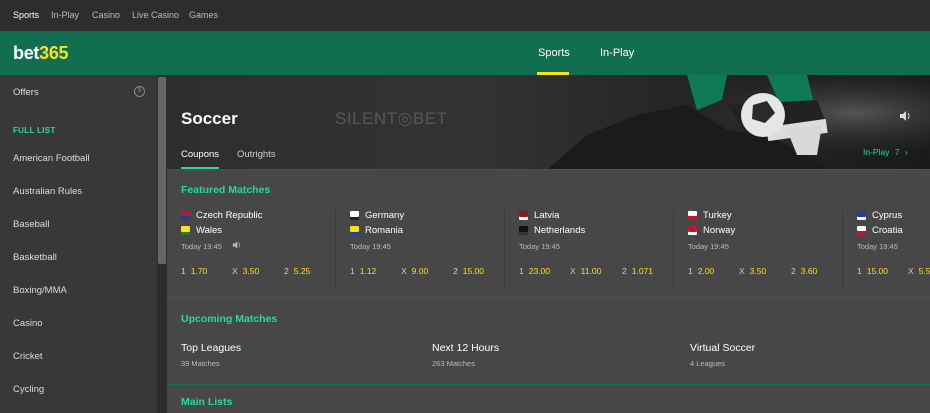 Image resolution: width=930 pixels, height=413 pixels. Describe the element at coordinates (28, 323) in the screenshot. I see `sidebar-item-casino: Casino` at that location.